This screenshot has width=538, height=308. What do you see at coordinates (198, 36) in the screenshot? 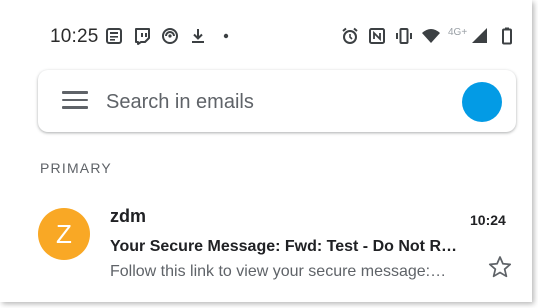
I see `download-icon` at bounding box center [198, 36].